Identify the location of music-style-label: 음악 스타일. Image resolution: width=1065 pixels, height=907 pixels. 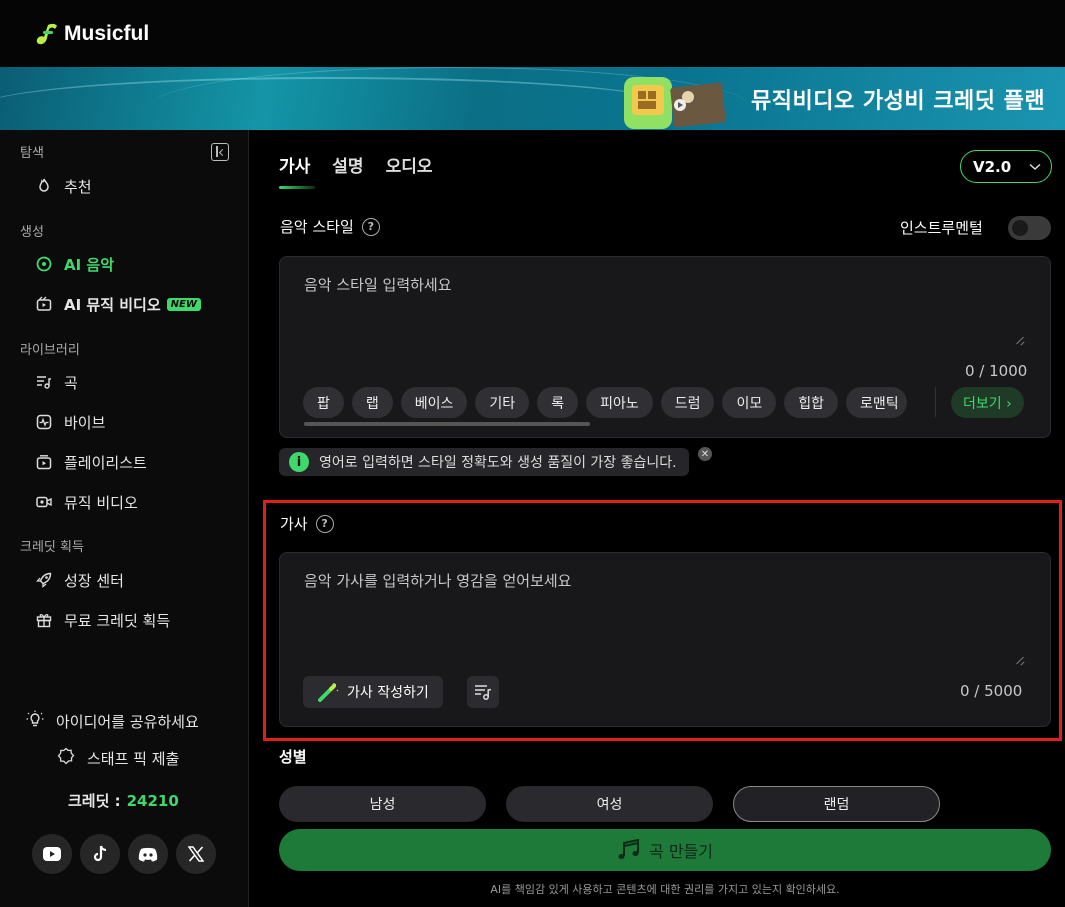
(317, 227).